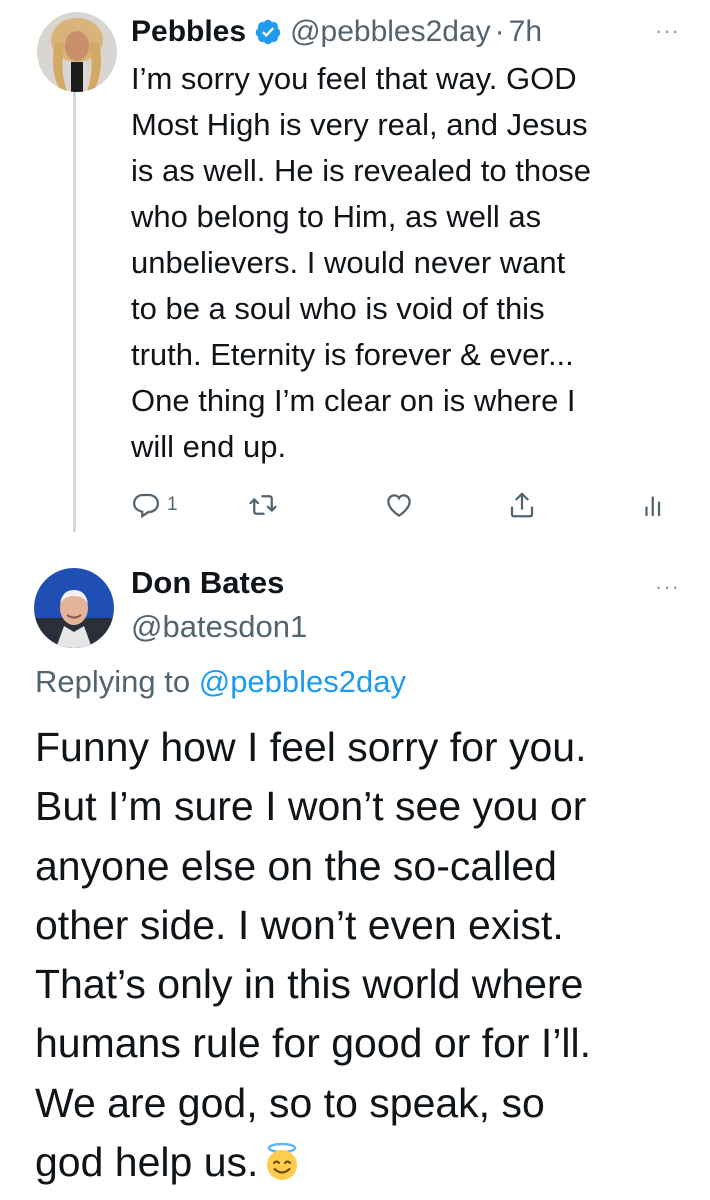 Image resolution: width=710 pixels, height=1200 pixels. I want to click on reply-icon, so click(146, 506).